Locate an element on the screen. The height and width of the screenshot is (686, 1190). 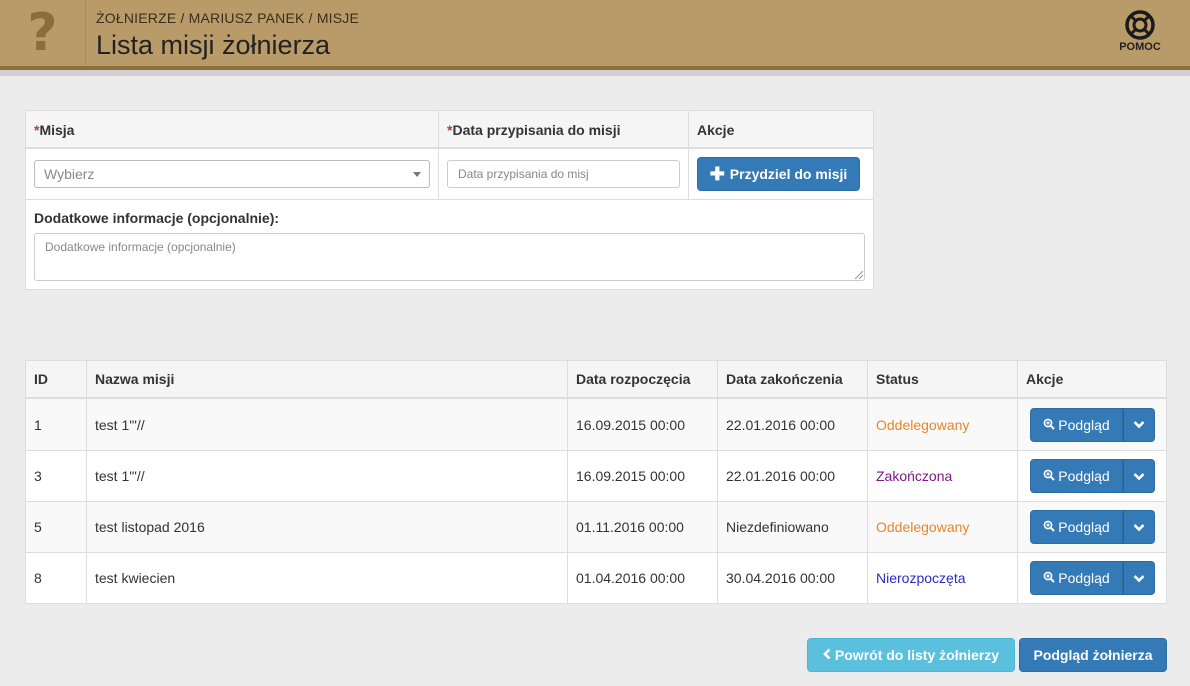
cell-start: 01.04.2016 00:00 is located at coordinates (642, 578).